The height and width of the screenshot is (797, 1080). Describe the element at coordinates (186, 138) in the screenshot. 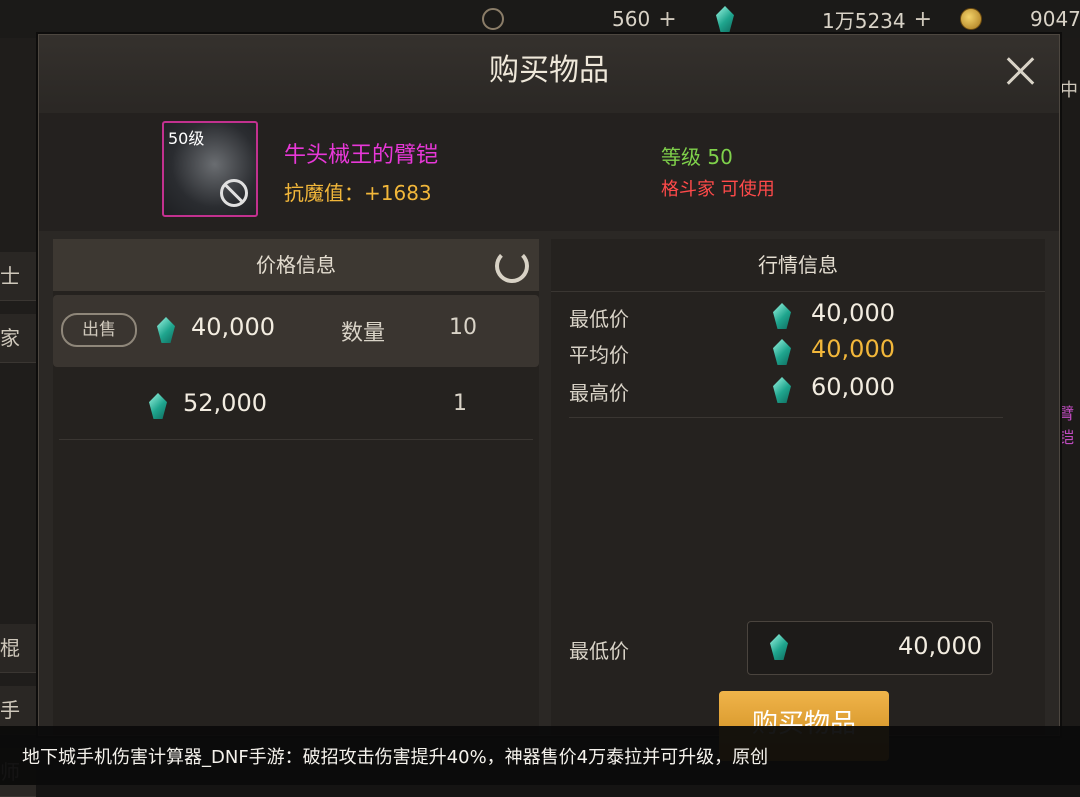

I see `item-level-badge: 50级` at that location.